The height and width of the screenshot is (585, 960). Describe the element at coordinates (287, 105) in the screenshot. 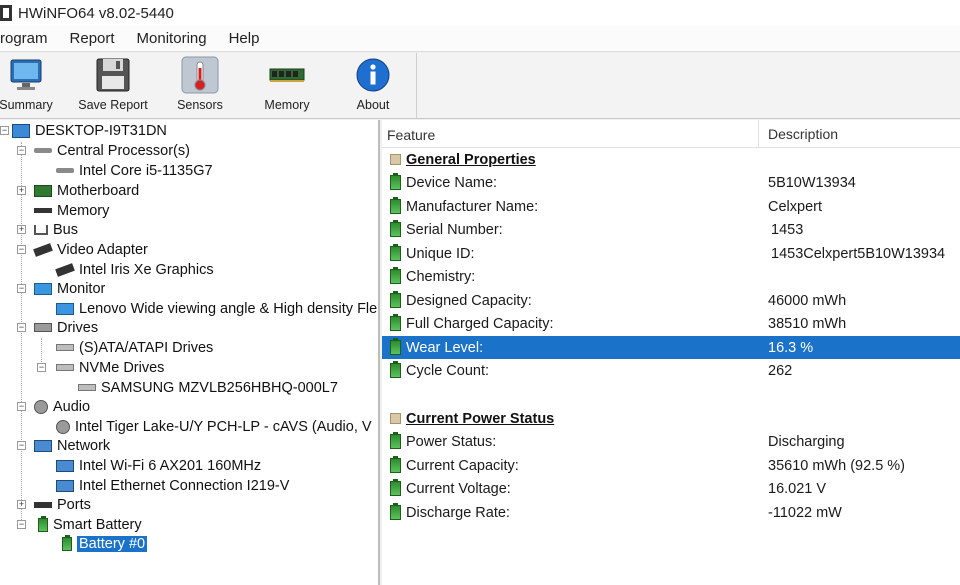

I see `memory-label: Memory` at that location.